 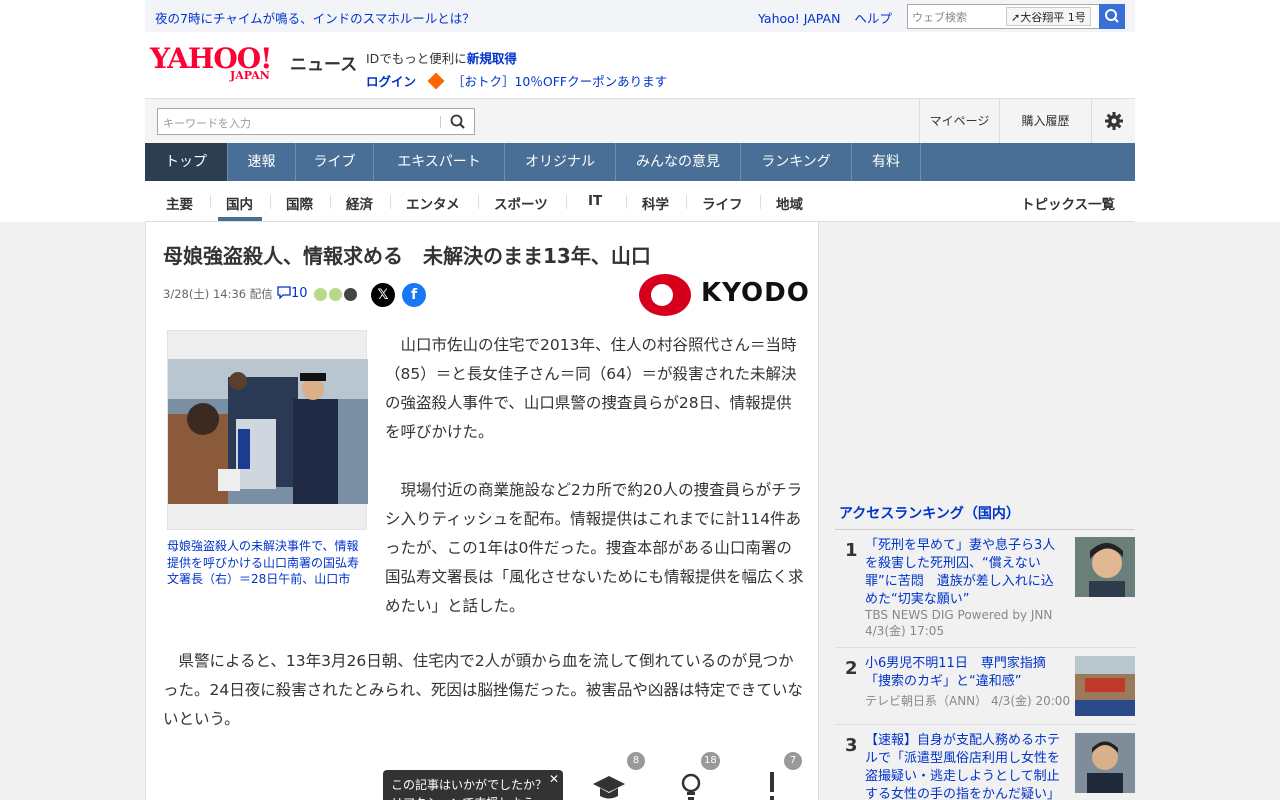 What do you see at coordinates (772, 786) in the screenshot?
I see `exclamation-icon` at bounding box center [772, 786].